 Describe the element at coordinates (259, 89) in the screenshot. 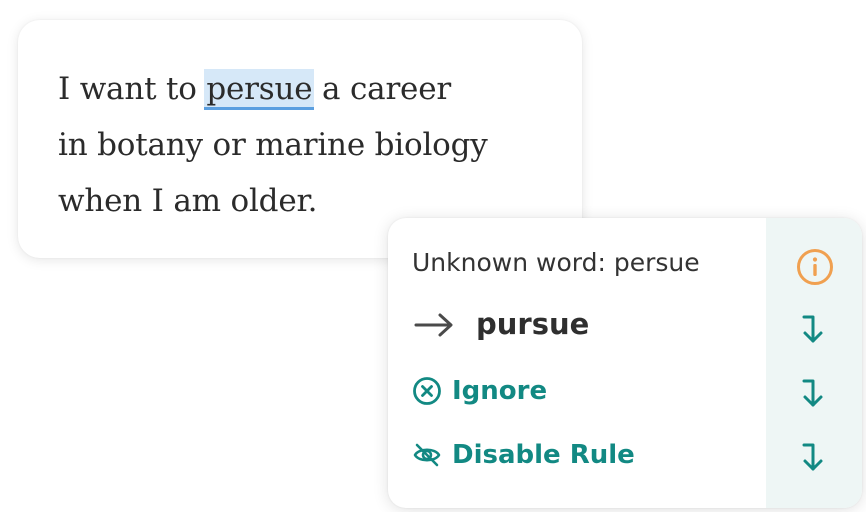

I see `misspelled-word: persue` at that location.